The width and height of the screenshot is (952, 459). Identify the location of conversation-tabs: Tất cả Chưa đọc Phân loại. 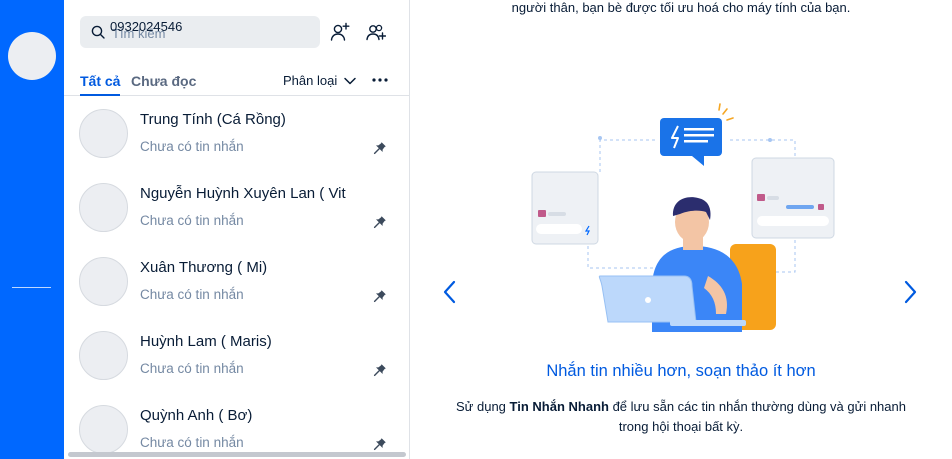
(237, 80).